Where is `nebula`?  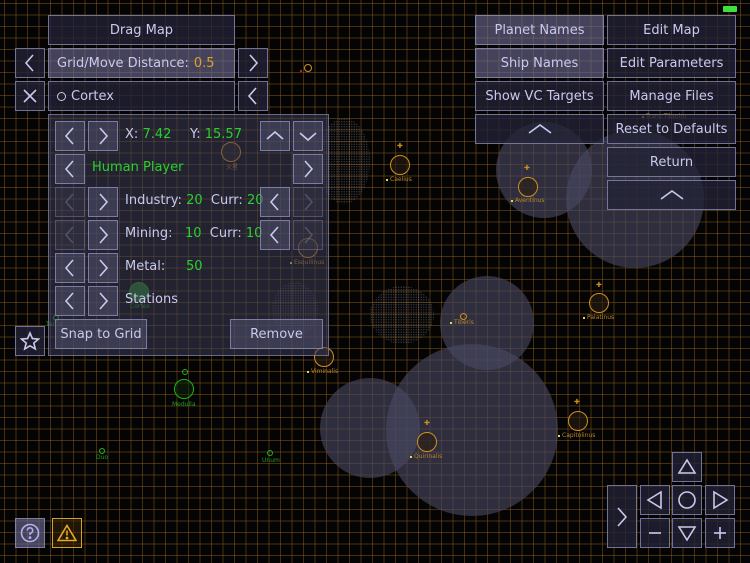 nebula is located at coordinates (402, 315).